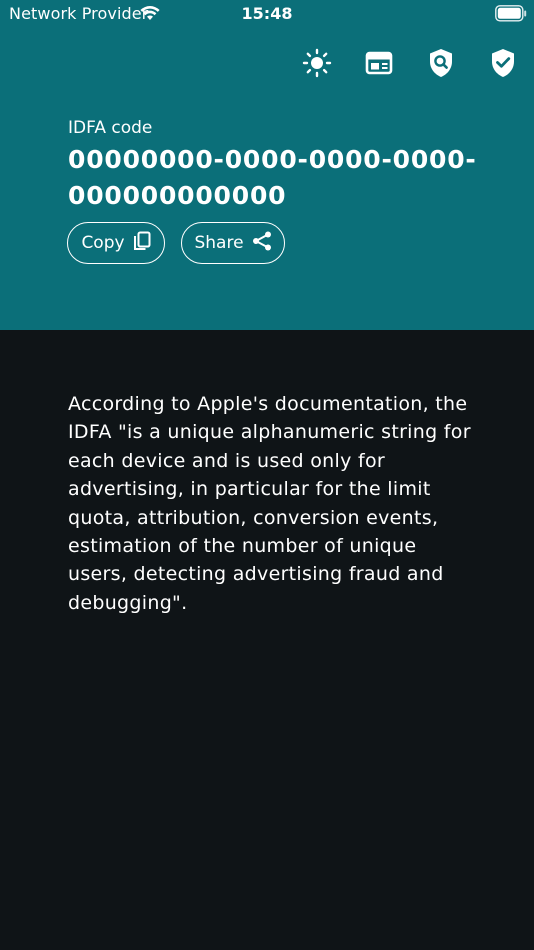  I want to click on verified-shield-icon, so click(503, 63).